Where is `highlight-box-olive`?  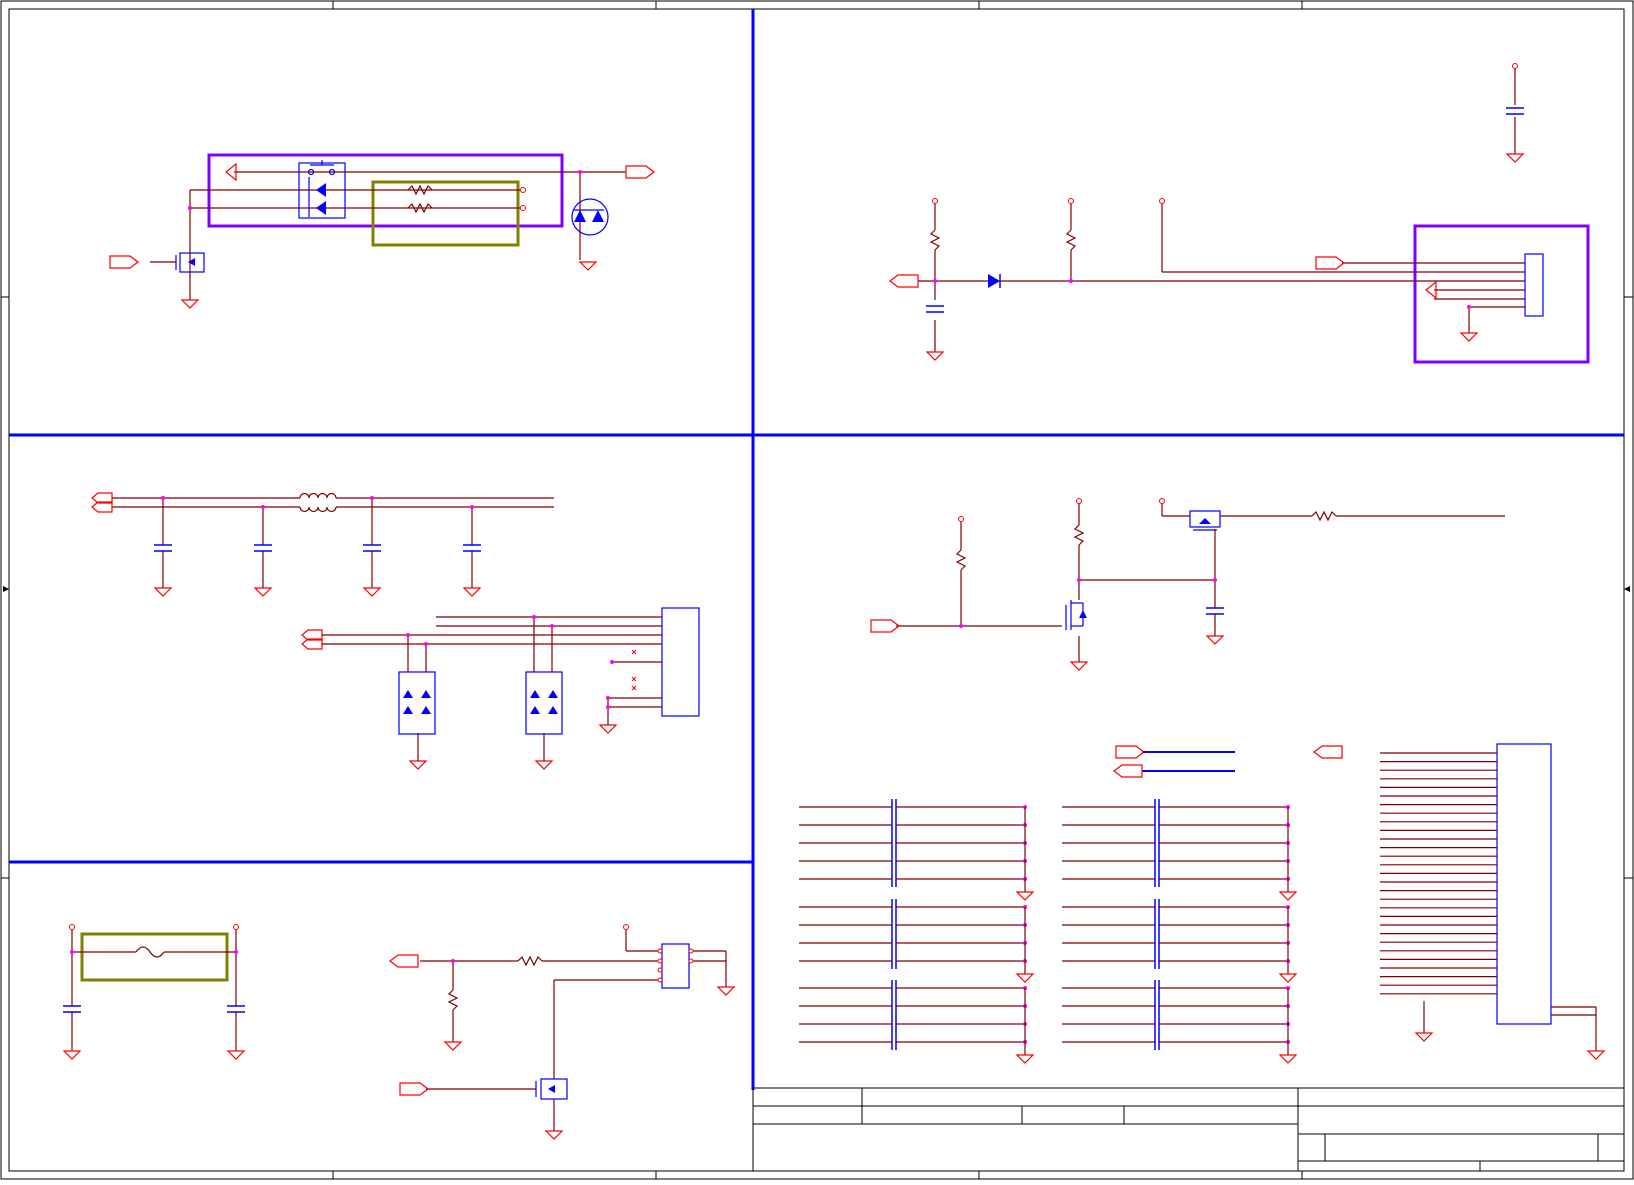
highlight-box-olive is located at coordinates (445, 213).